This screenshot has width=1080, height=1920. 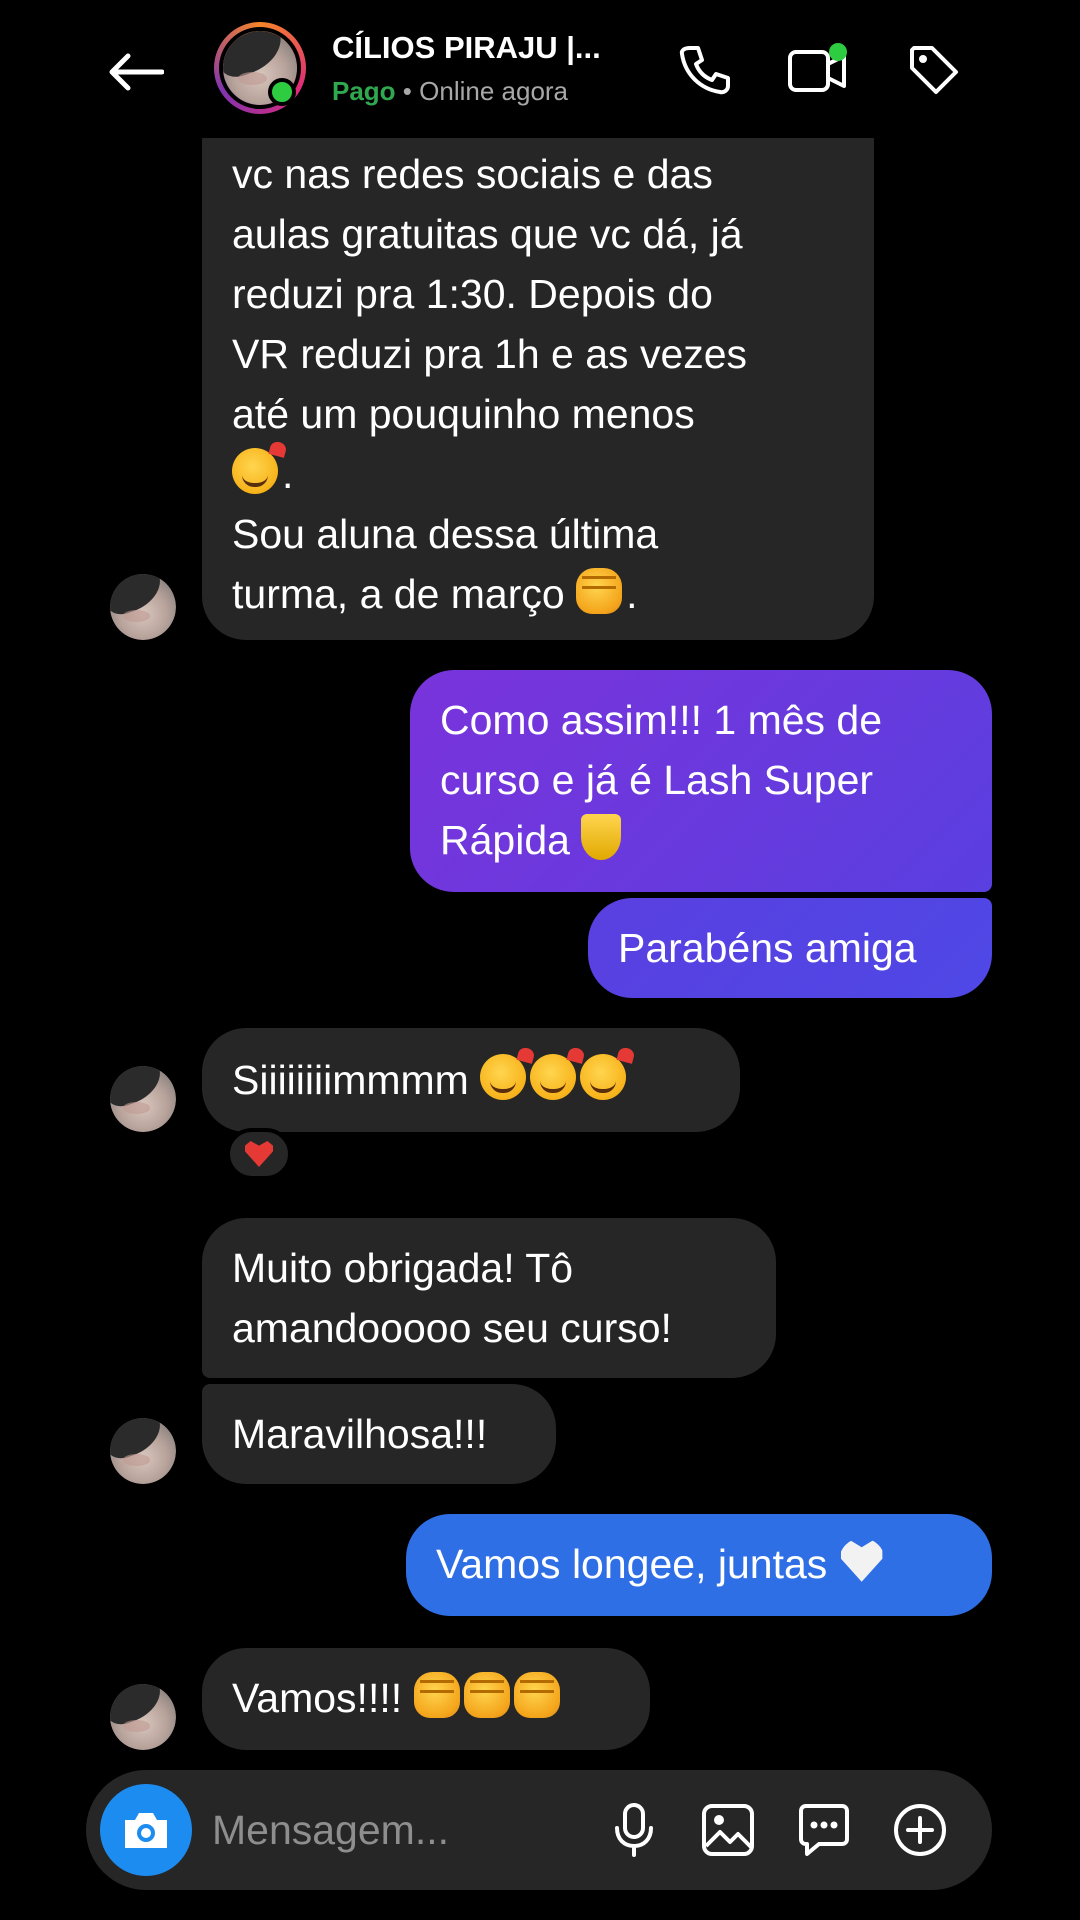 I want to click on message-line: turma, a de março ., so click(x=538, y=594).